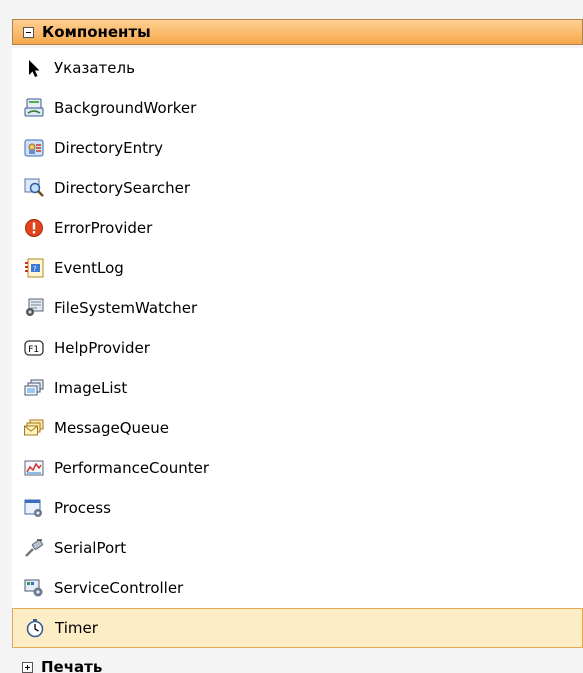 The height and width of the screenshot is (673, 583). Describe the element at coordinates (131, 468) in the screenshot. I see `item-label: PerformanceCounter` at that location.